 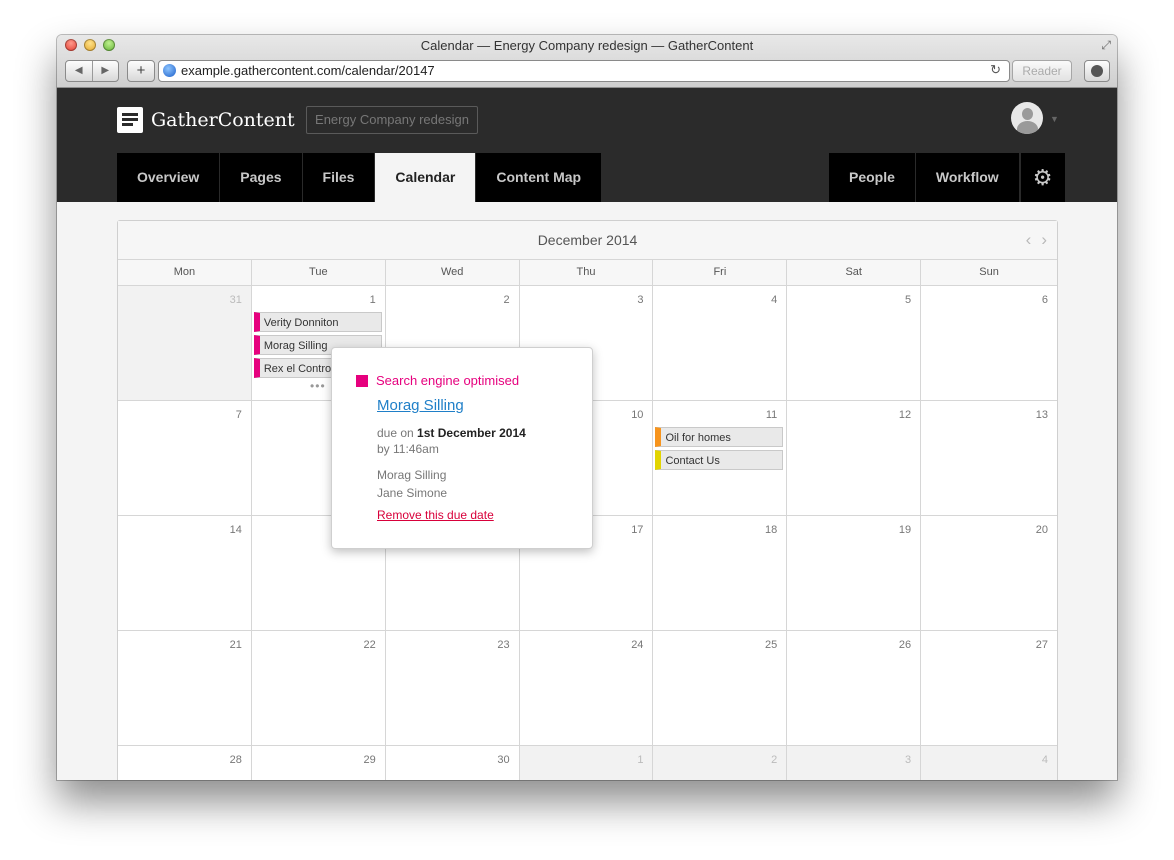 What do you see at coordinates (238, 415) in the screenshot?
I see `day-number: 7` at bounding box center [238, 415].